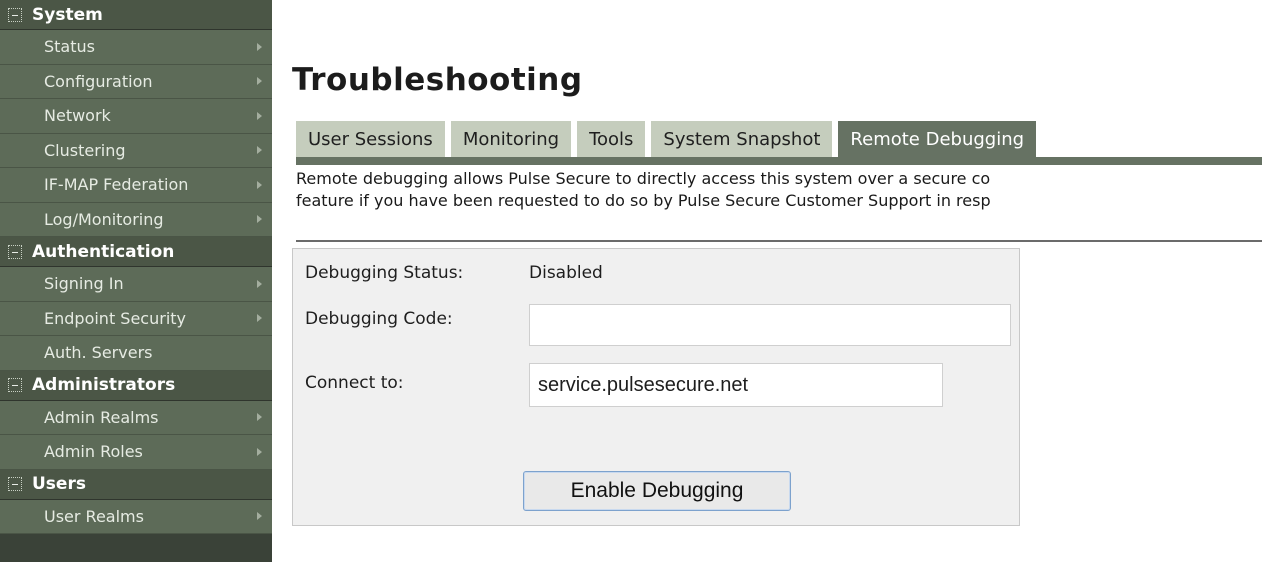 Image resolution: width=1262 pixels, height=562 pixels. Describe the element at coordinates (136, 47) in the screenshot. I see `sidebar-item-status: Status` at that location.